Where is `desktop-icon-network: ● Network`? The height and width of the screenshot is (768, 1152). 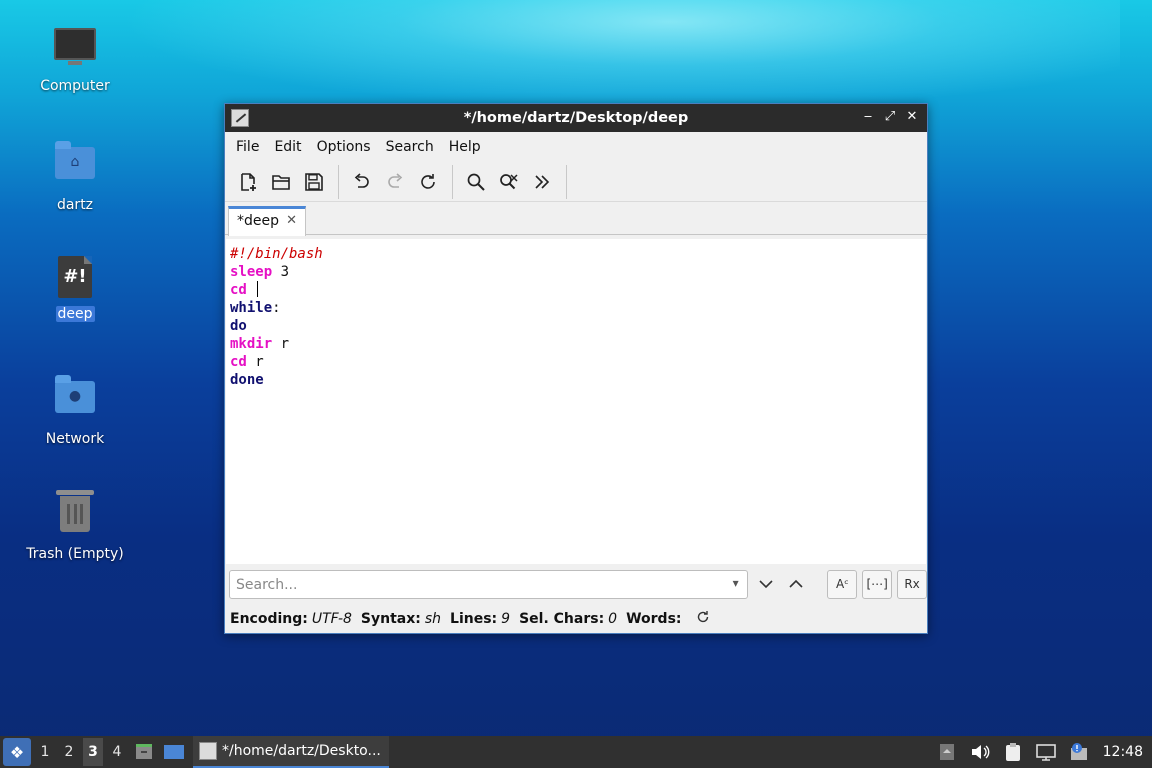
desktop-icon-network: ● Network is located at coordinates (75, 410).